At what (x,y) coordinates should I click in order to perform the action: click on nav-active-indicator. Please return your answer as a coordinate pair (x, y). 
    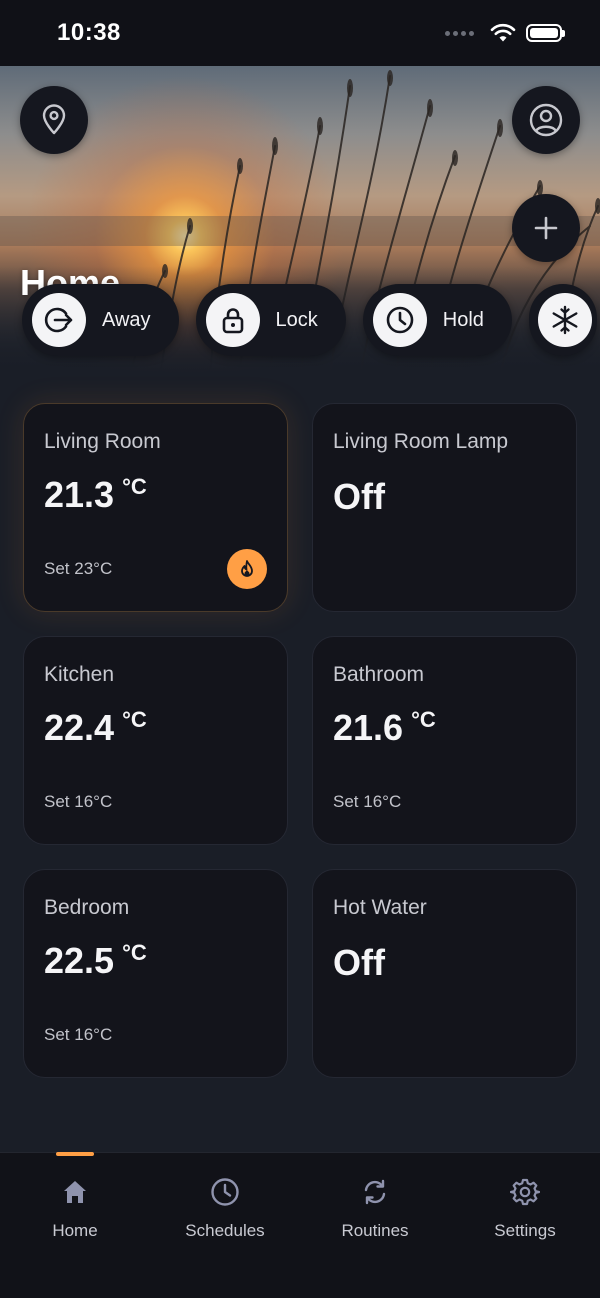
    Looking at the image, I should click on (75, 1154).